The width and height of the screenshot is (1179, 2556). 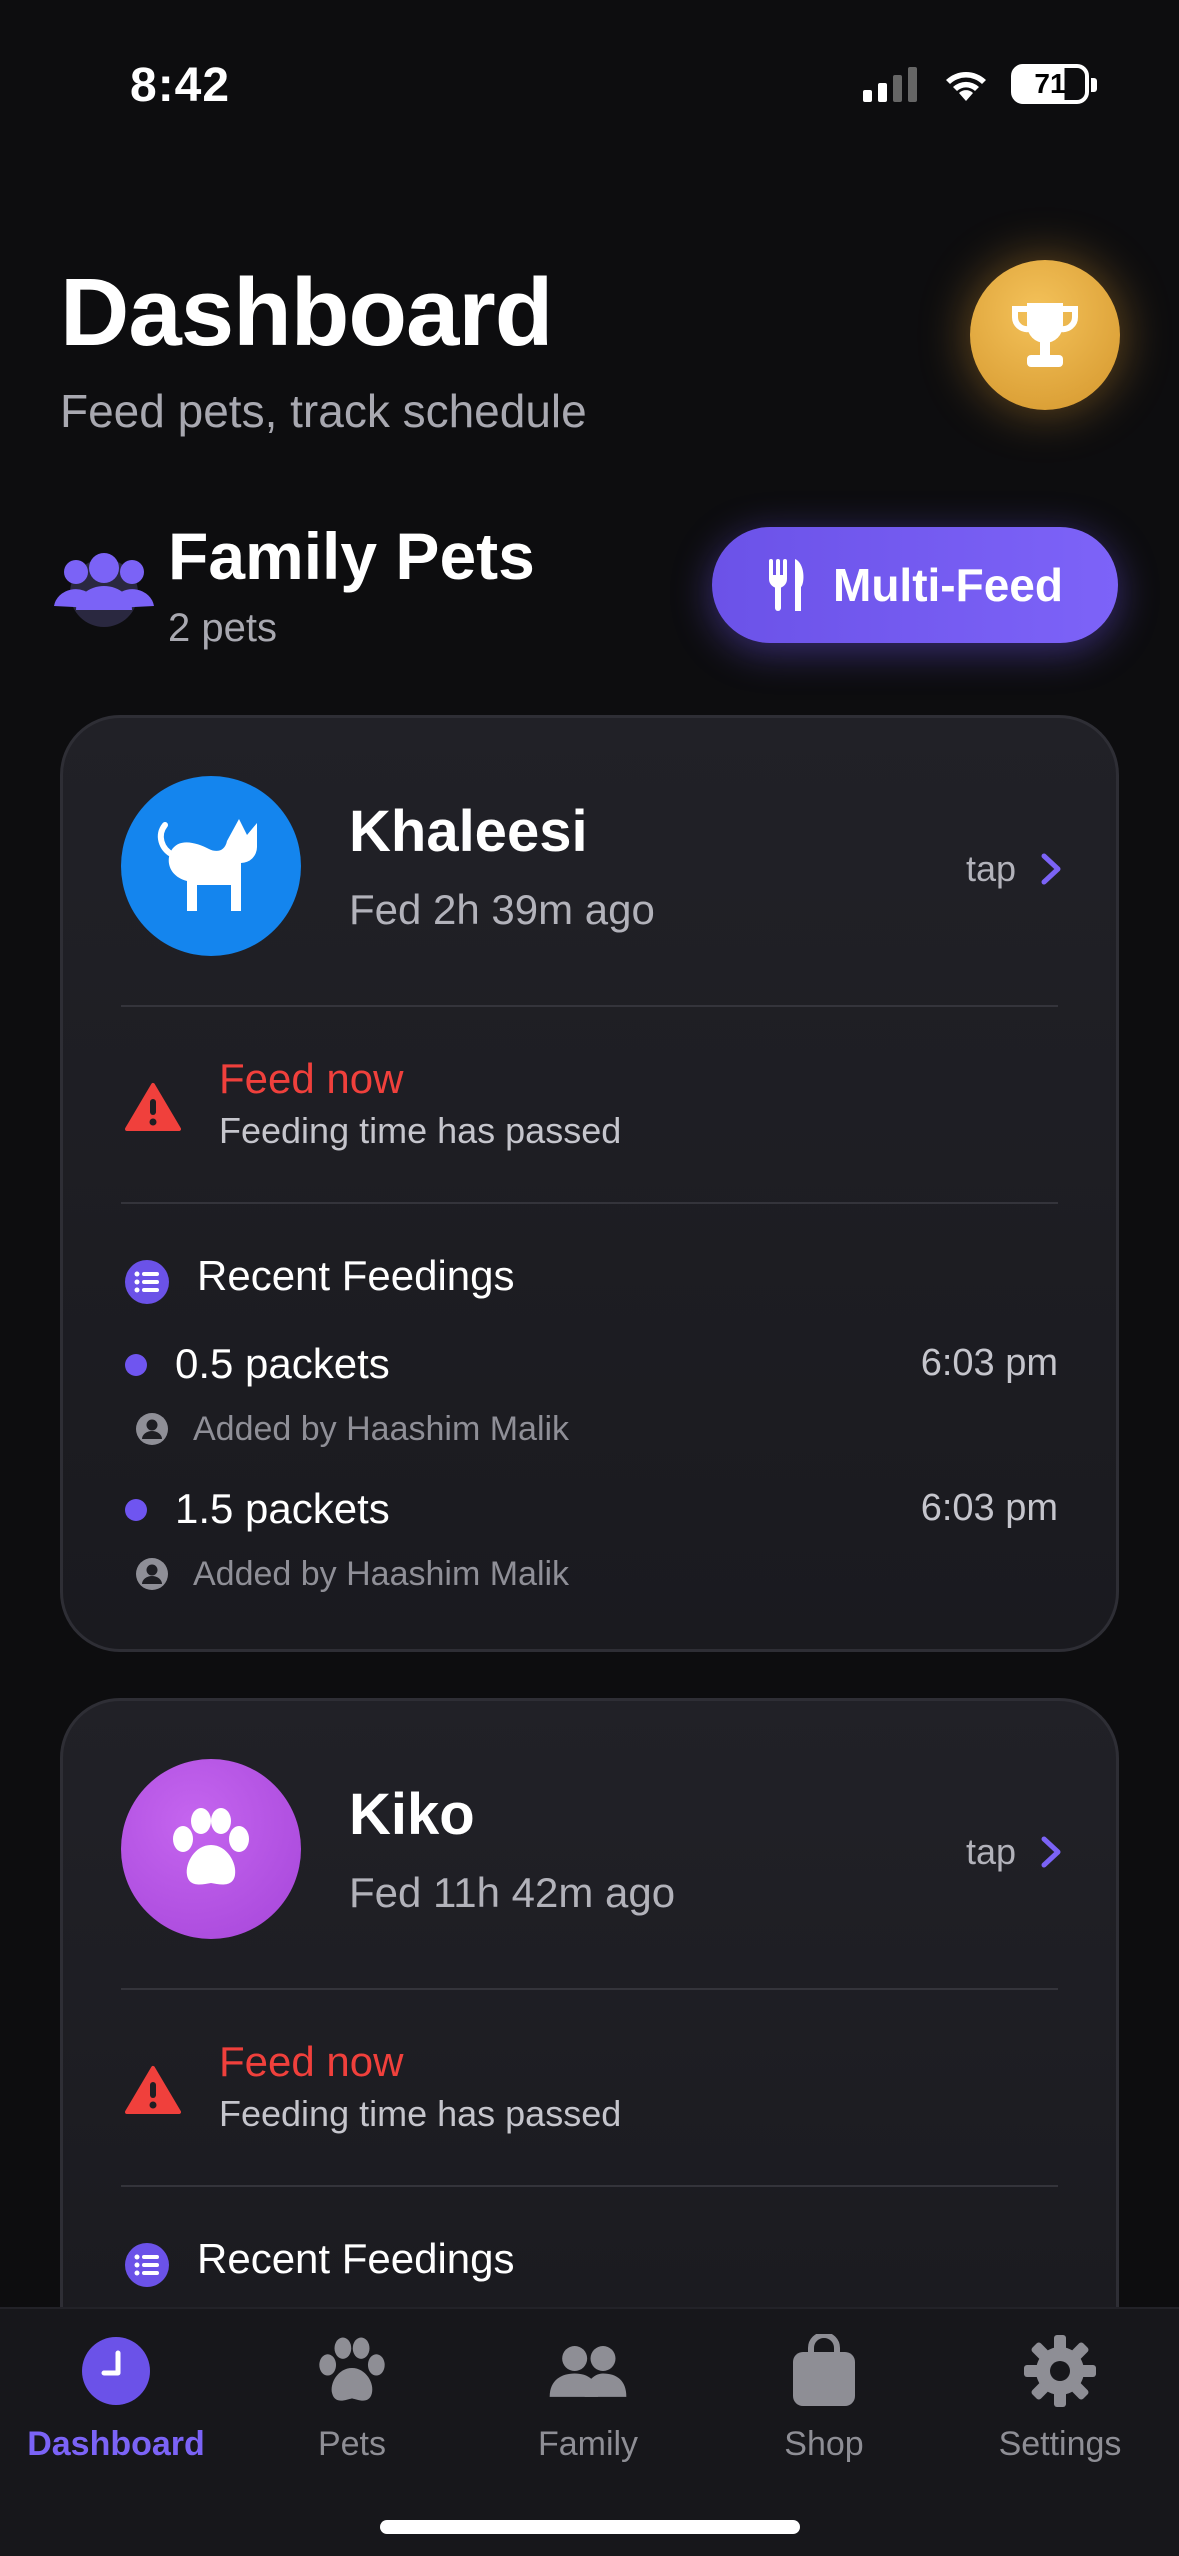 I want to click on bag-icon, so click(x=824, y=2371).